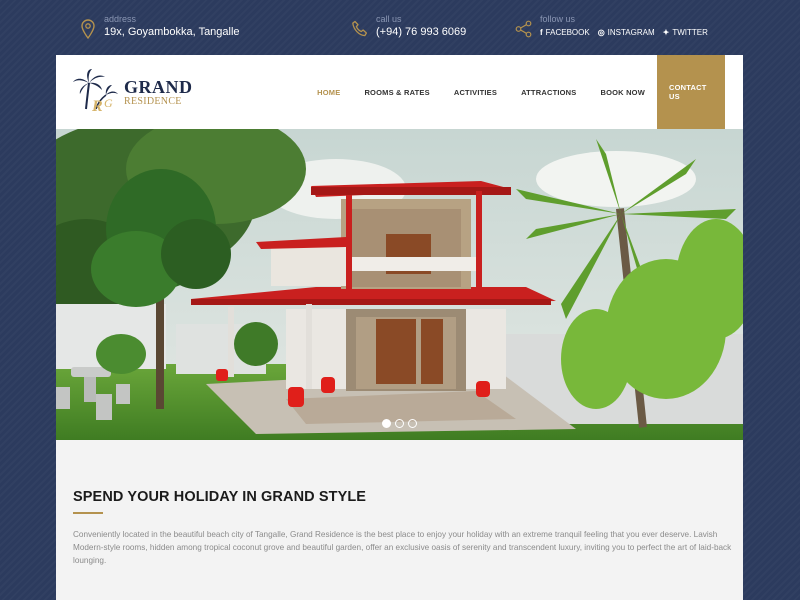 The width and height of the screenshot is (800, 600). Describe the element at coordinates (220, 497) in the screenshot. I see `intro-heading: SPEND YOUR HOLIDAY IN GRAND STYLE` at that location.